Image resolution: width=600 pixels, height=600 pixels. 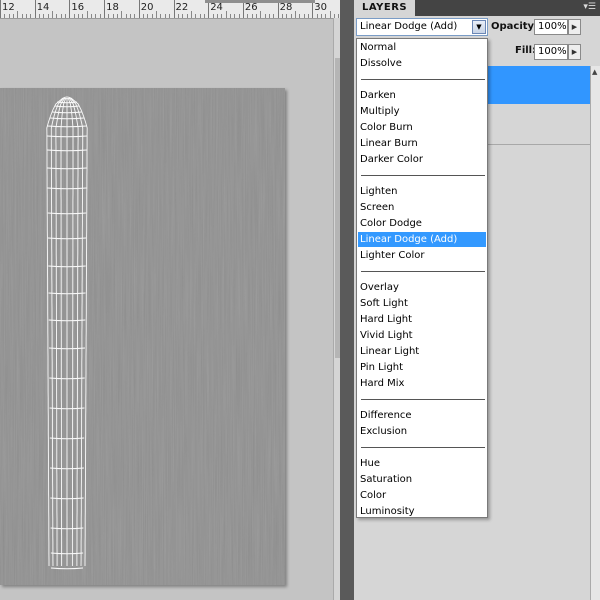 I want to click on fill-slider-toggle-icon: ▶, so click(x=574, y=52).